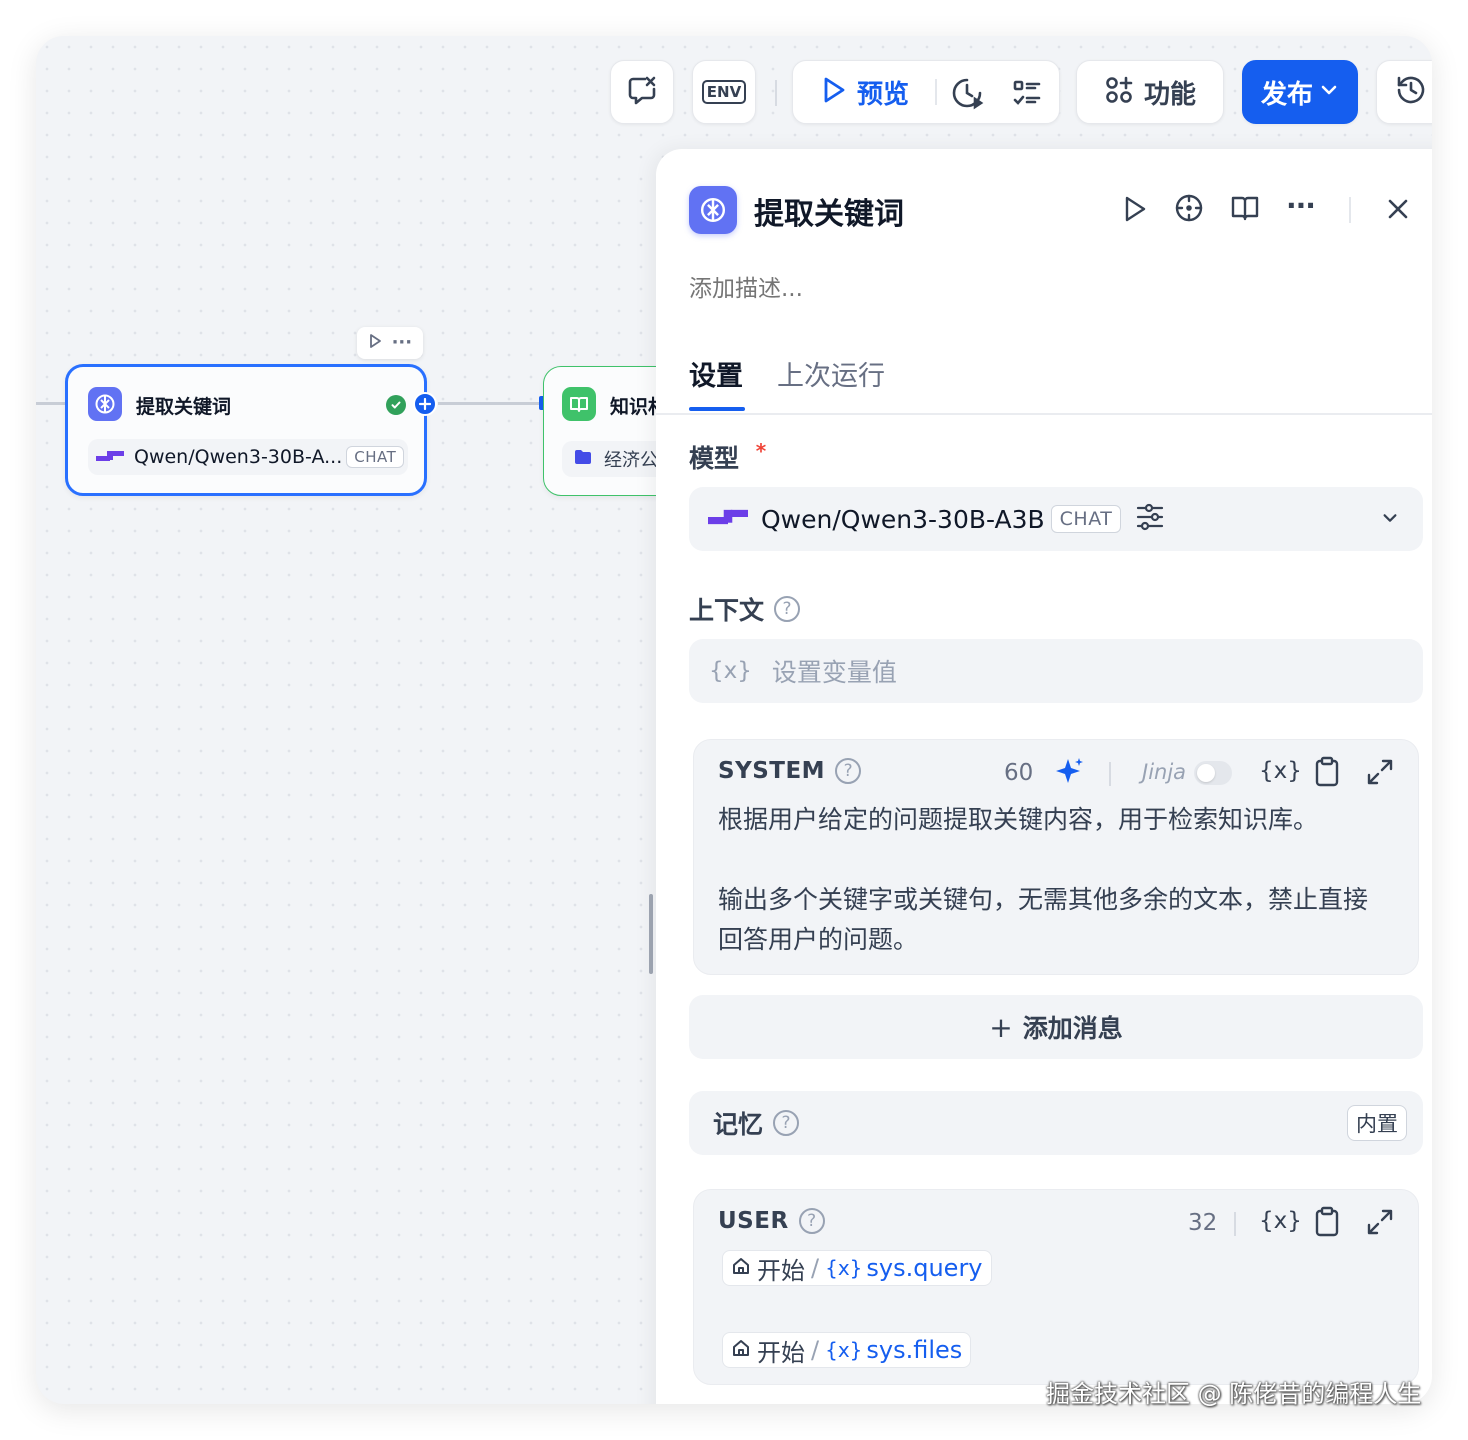  What do you see at coordinates (936, 92) in the screenshot?
I see `preview-divider` at bounding box center [936, 92].